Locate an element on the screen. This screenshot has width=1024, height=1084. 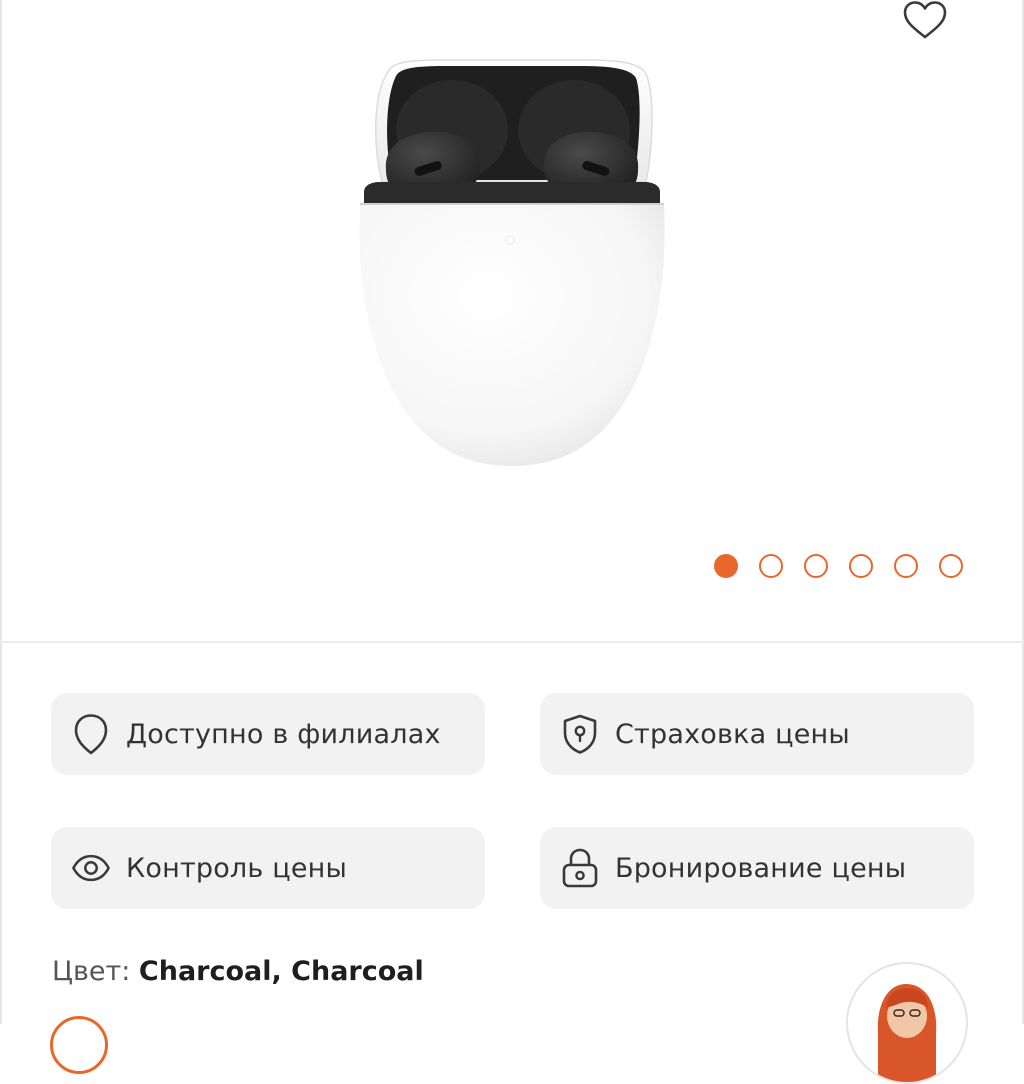
price-control-button: Контроль цены is located at coordinates (268, 868).